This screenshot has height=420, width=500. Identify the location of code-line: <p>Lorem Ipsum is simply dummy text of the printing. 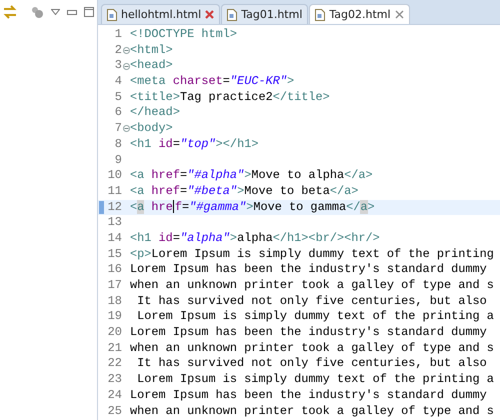
(312, 253).